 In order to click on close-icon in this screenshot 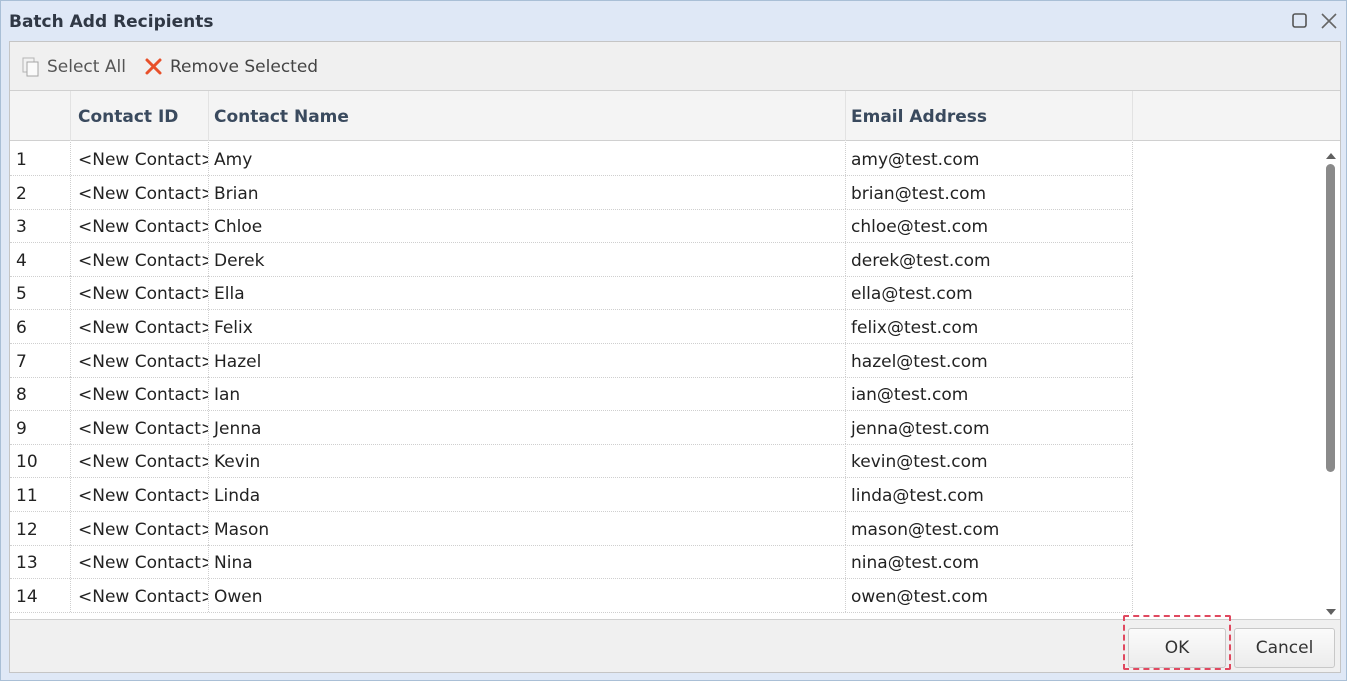, I will do `click(1329, 21)`.